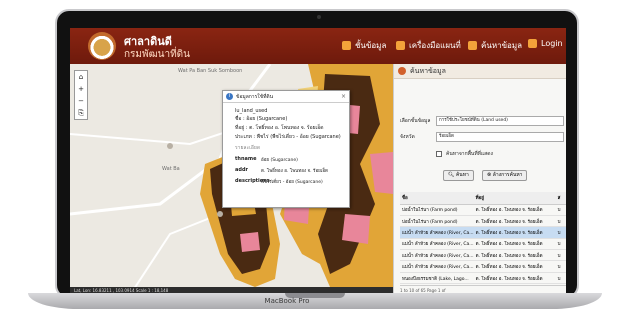  Describe the element at coordinates (279, 160) in the screenshot. I see `attr-value: อ้อย (Sugarcane)` at that location.